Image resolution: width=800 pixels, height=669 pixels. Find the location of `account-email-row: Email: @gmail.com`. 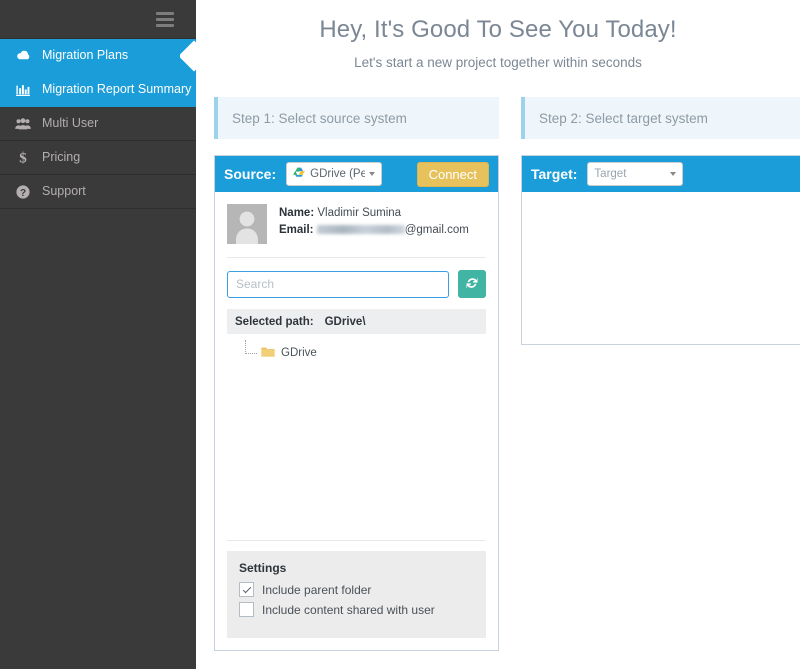

account-email-row: Email: @gmail.com is located at coordinates (374, 230).